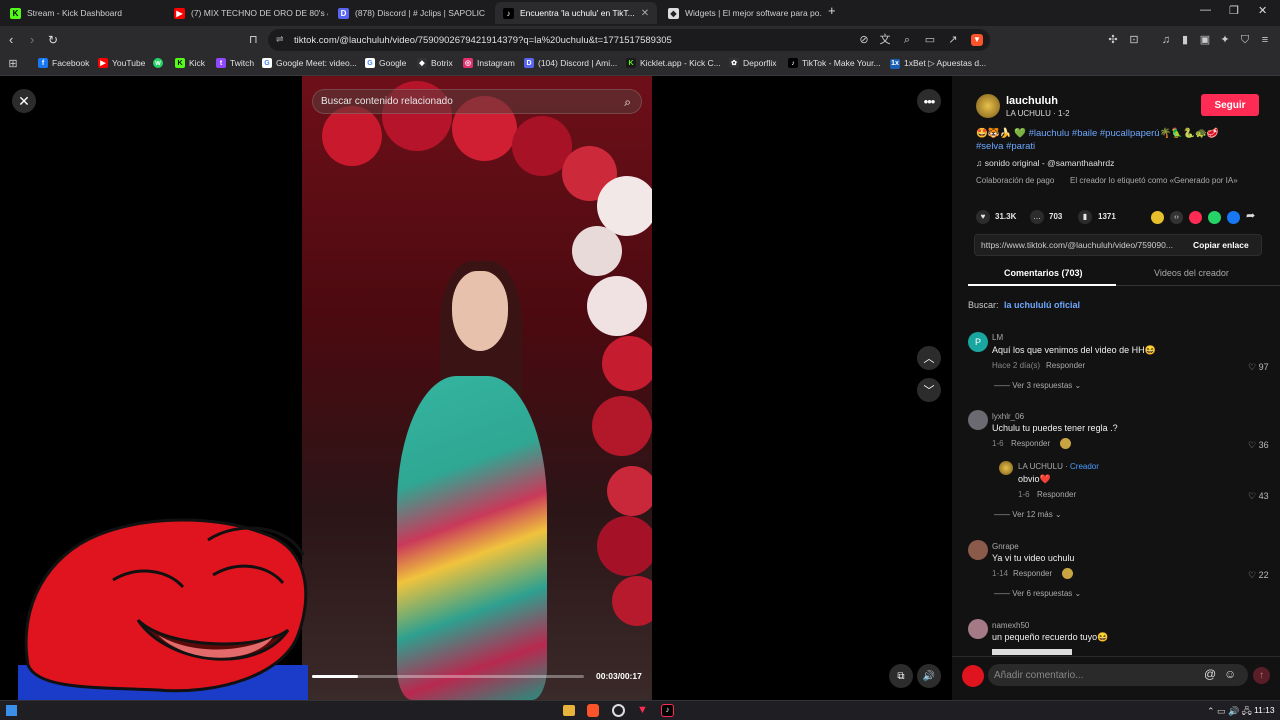  What do you see at coordinates (11, 710) in the screenshot?
I see `windows-start-icon` at bounding box center [11, 710].